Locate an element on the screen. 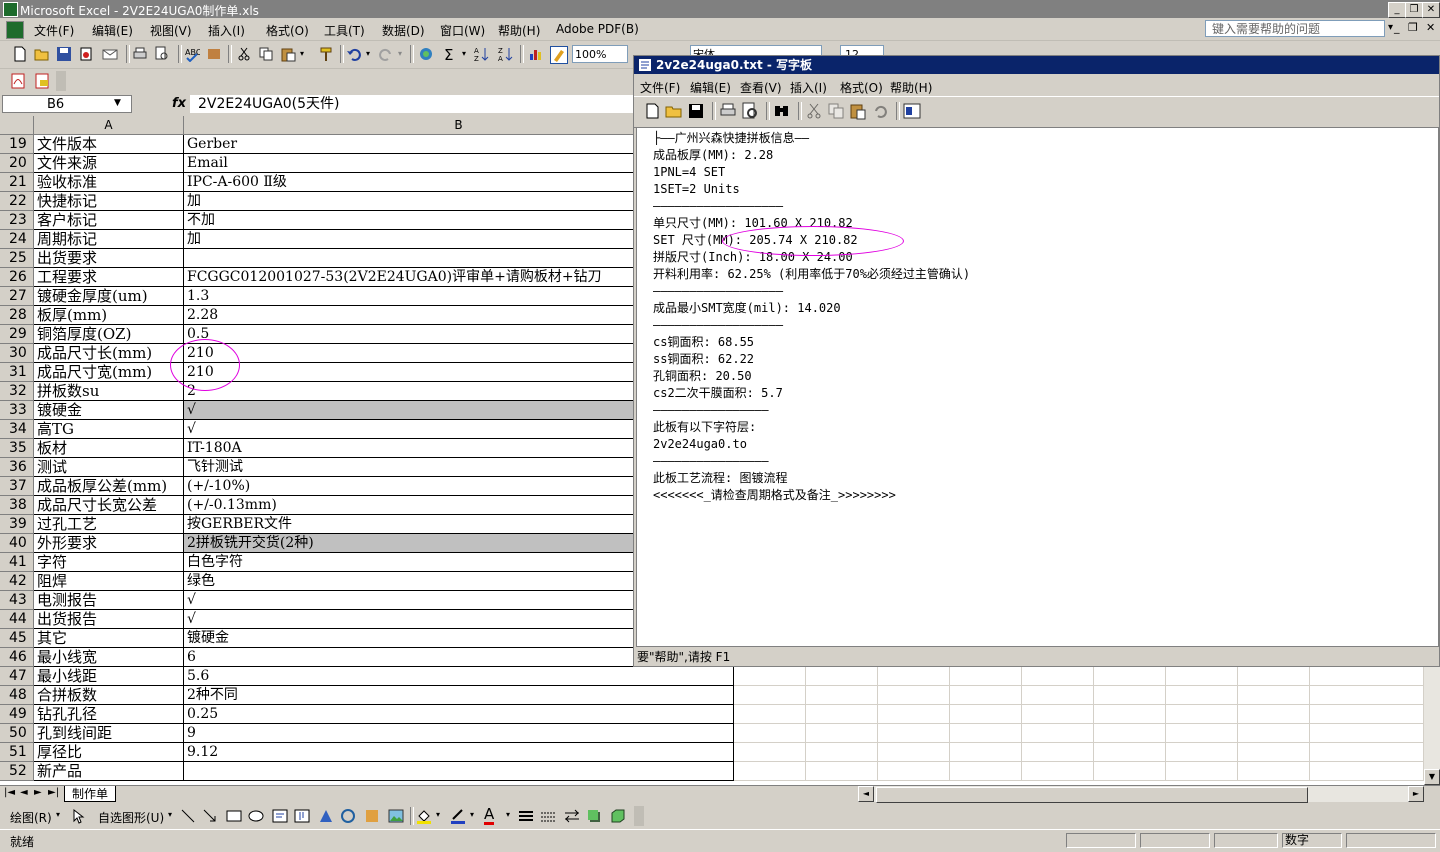  close-button: ✕ is located at coordinates (1431, 10).